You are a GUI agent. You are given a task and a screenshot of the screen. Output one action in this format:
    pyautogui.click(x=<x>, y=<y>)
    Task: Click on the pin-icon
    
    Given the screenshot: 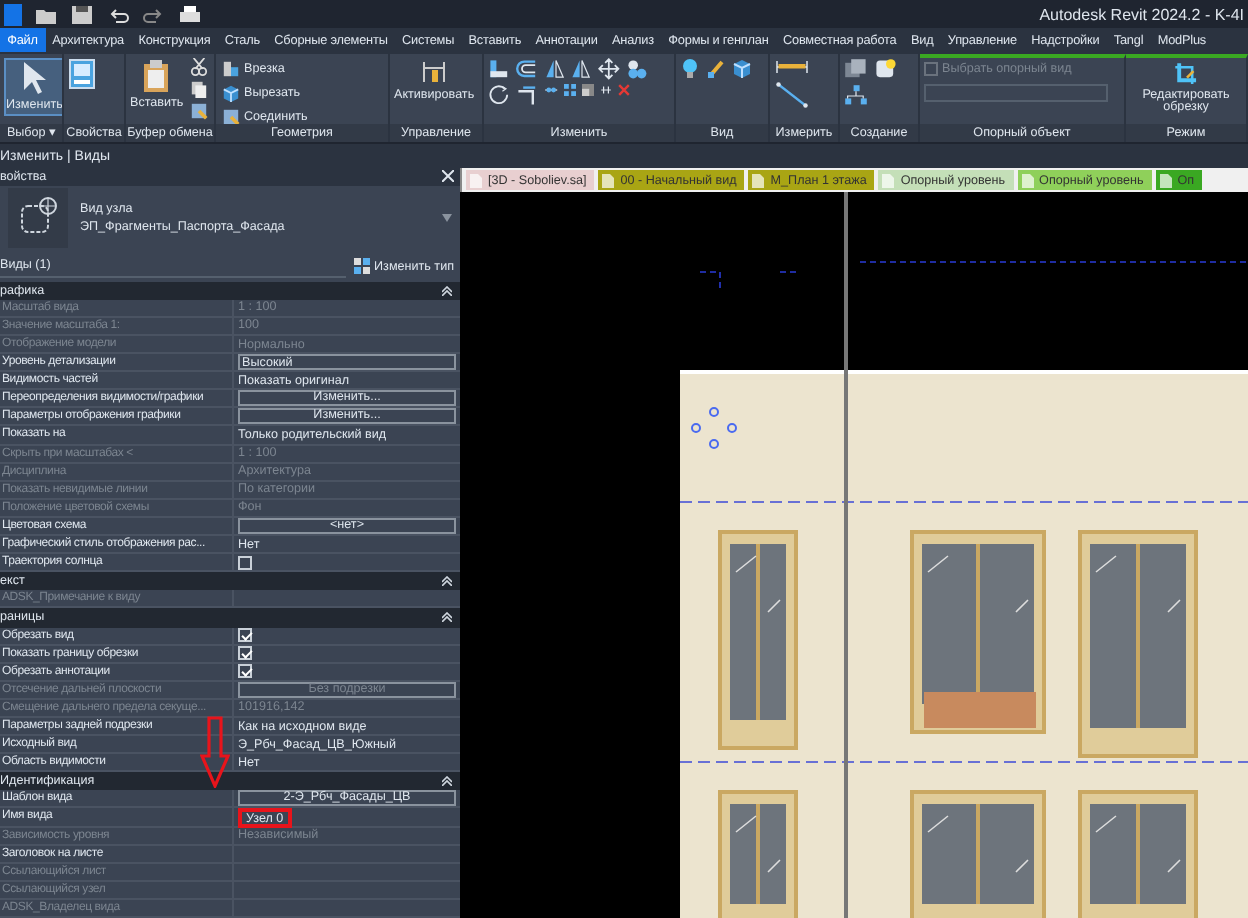 What is the action you would take?
    pyautogui.click(x=605, y=89)
    